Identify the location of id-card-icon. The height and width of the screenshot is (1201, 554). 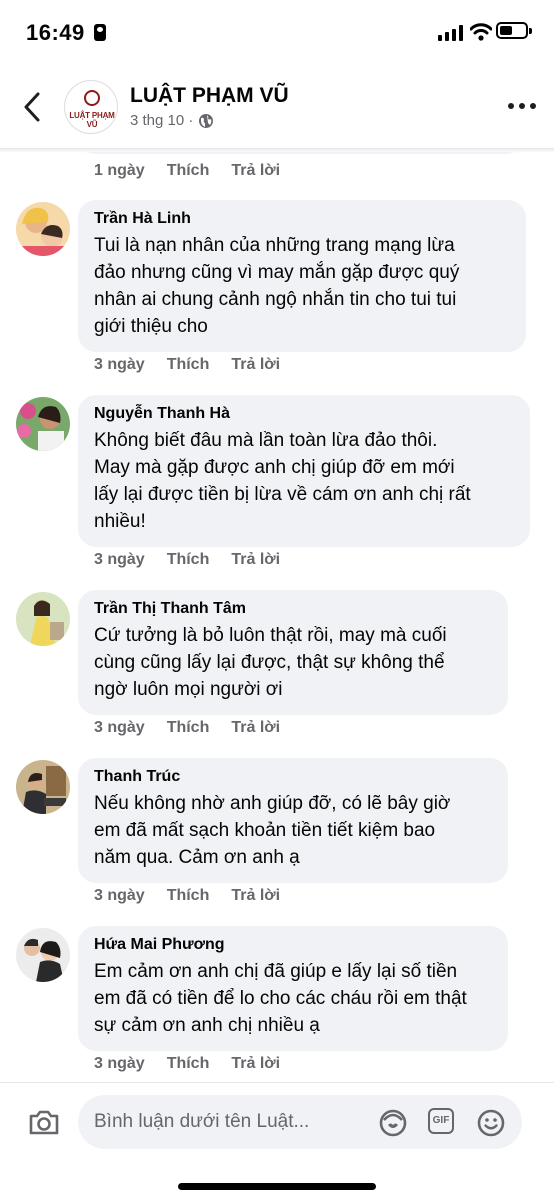
(100, 32).